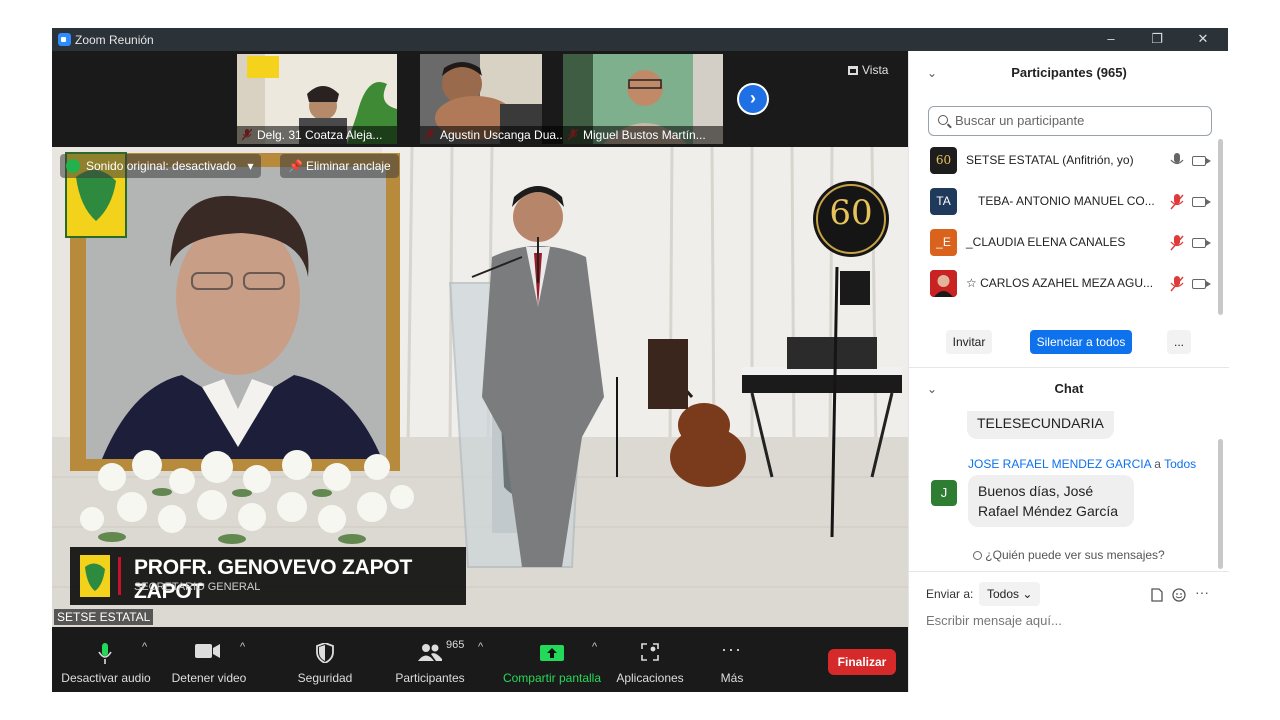 The width and height of the screenshot is (1280, 720). I want to click on zoom-app-icon, so click(64, 39).